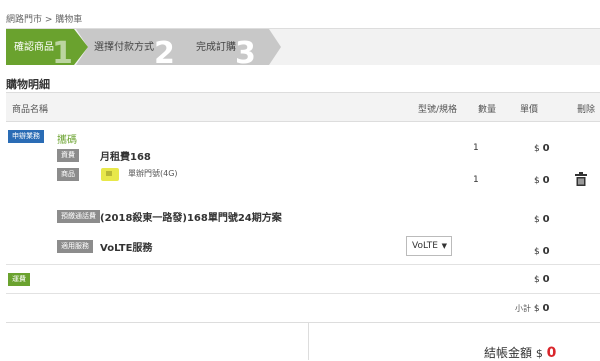  What do you see at coordinates (508, 353) in the screenshot?
I see `total-label: 結帳金額` at bounding box center [508, 353].